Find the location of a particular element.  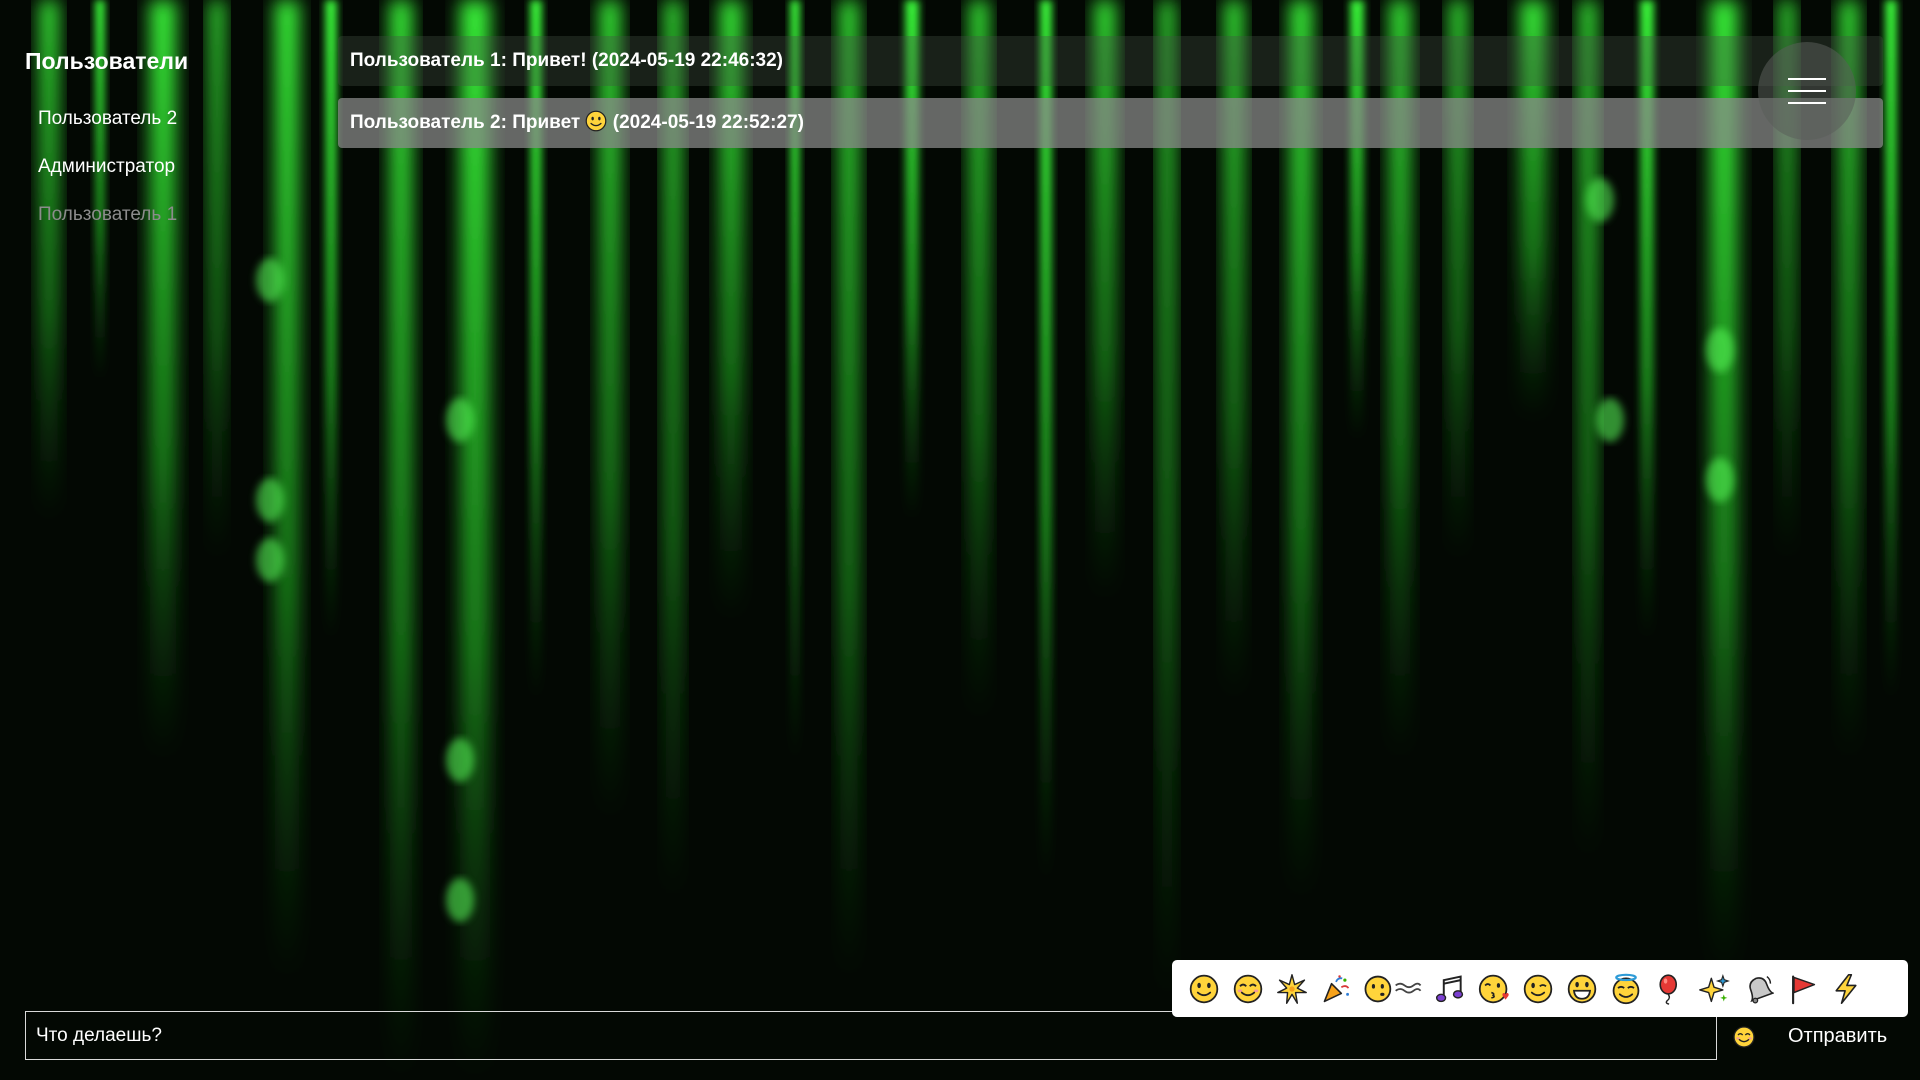

emoji-face-exhaling is located at coordinates (1393, 989).